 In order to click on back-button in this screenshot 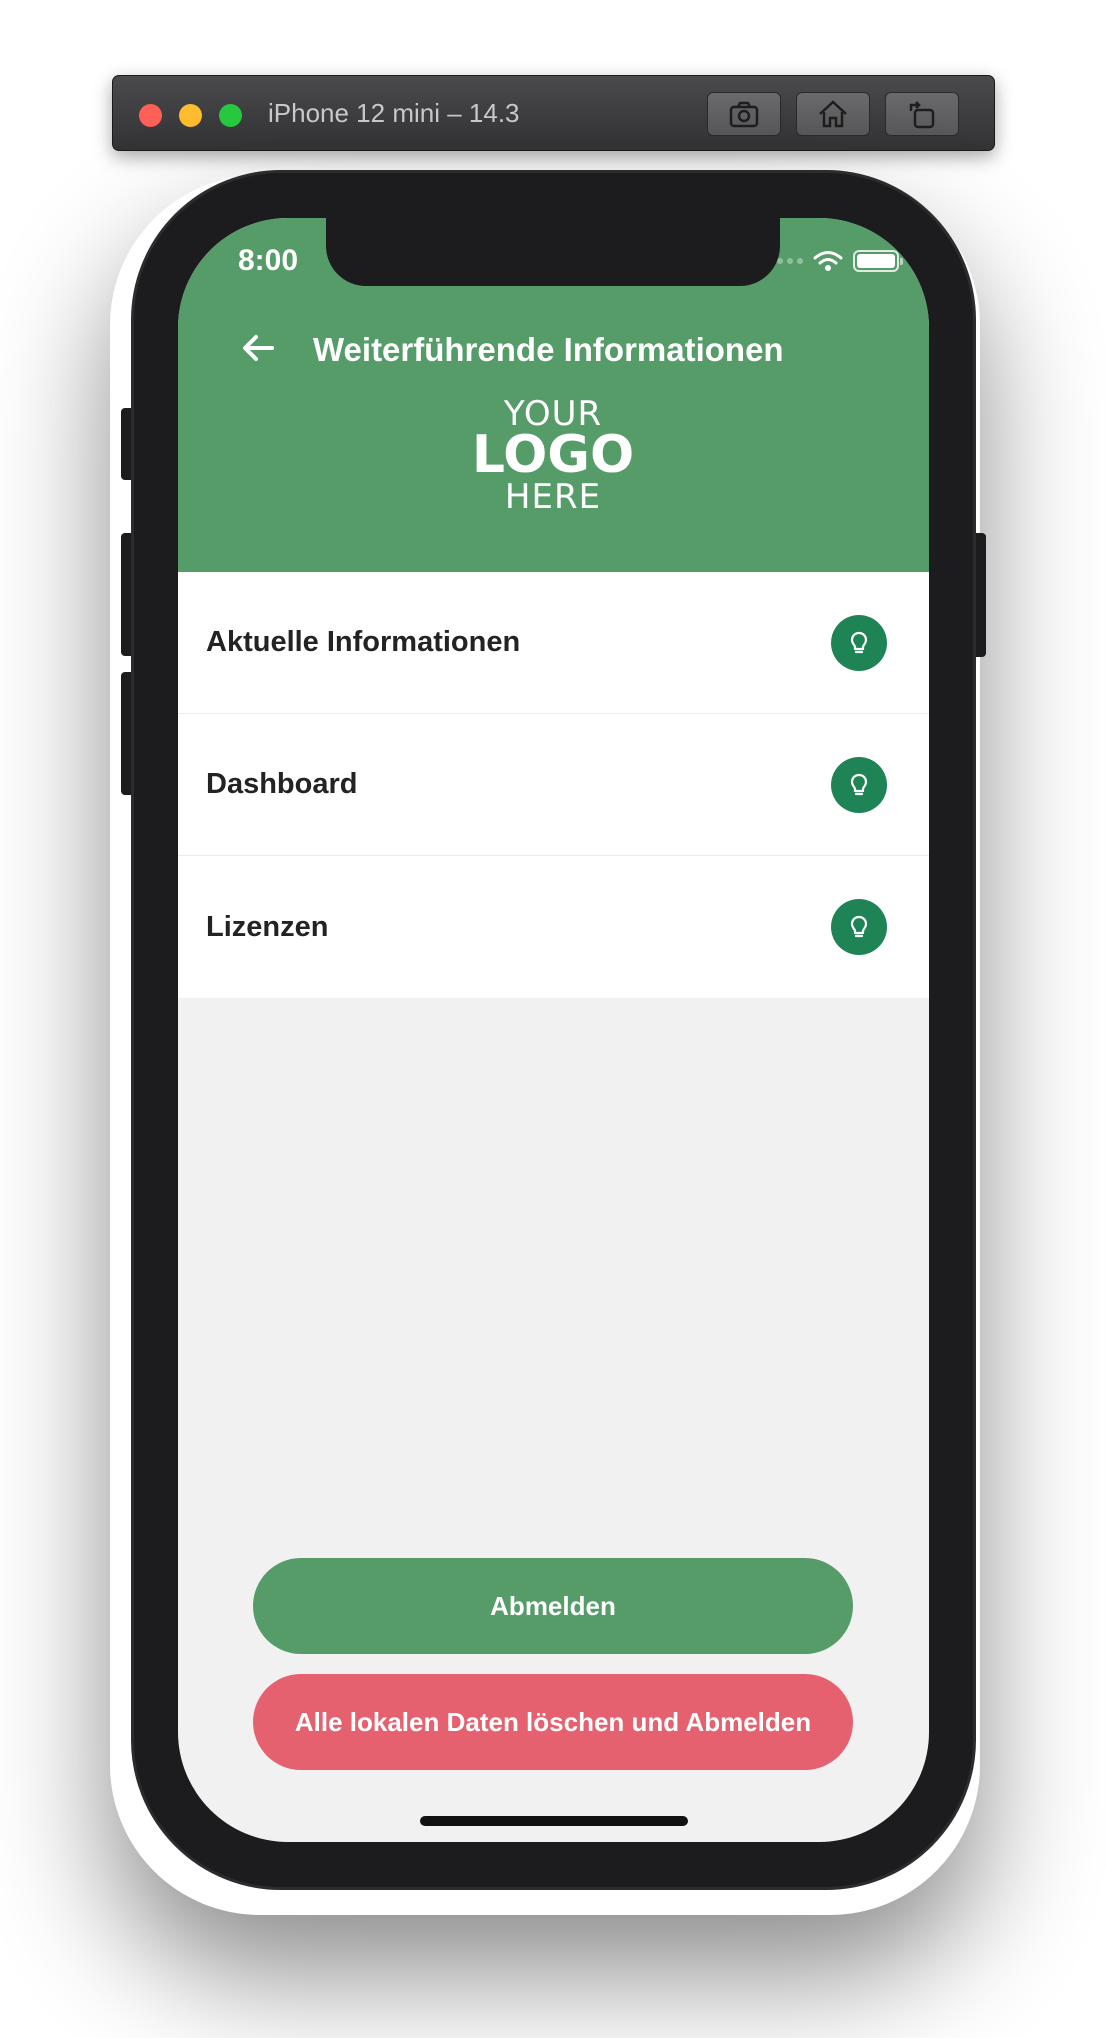, I will do `click(258, 348)`.